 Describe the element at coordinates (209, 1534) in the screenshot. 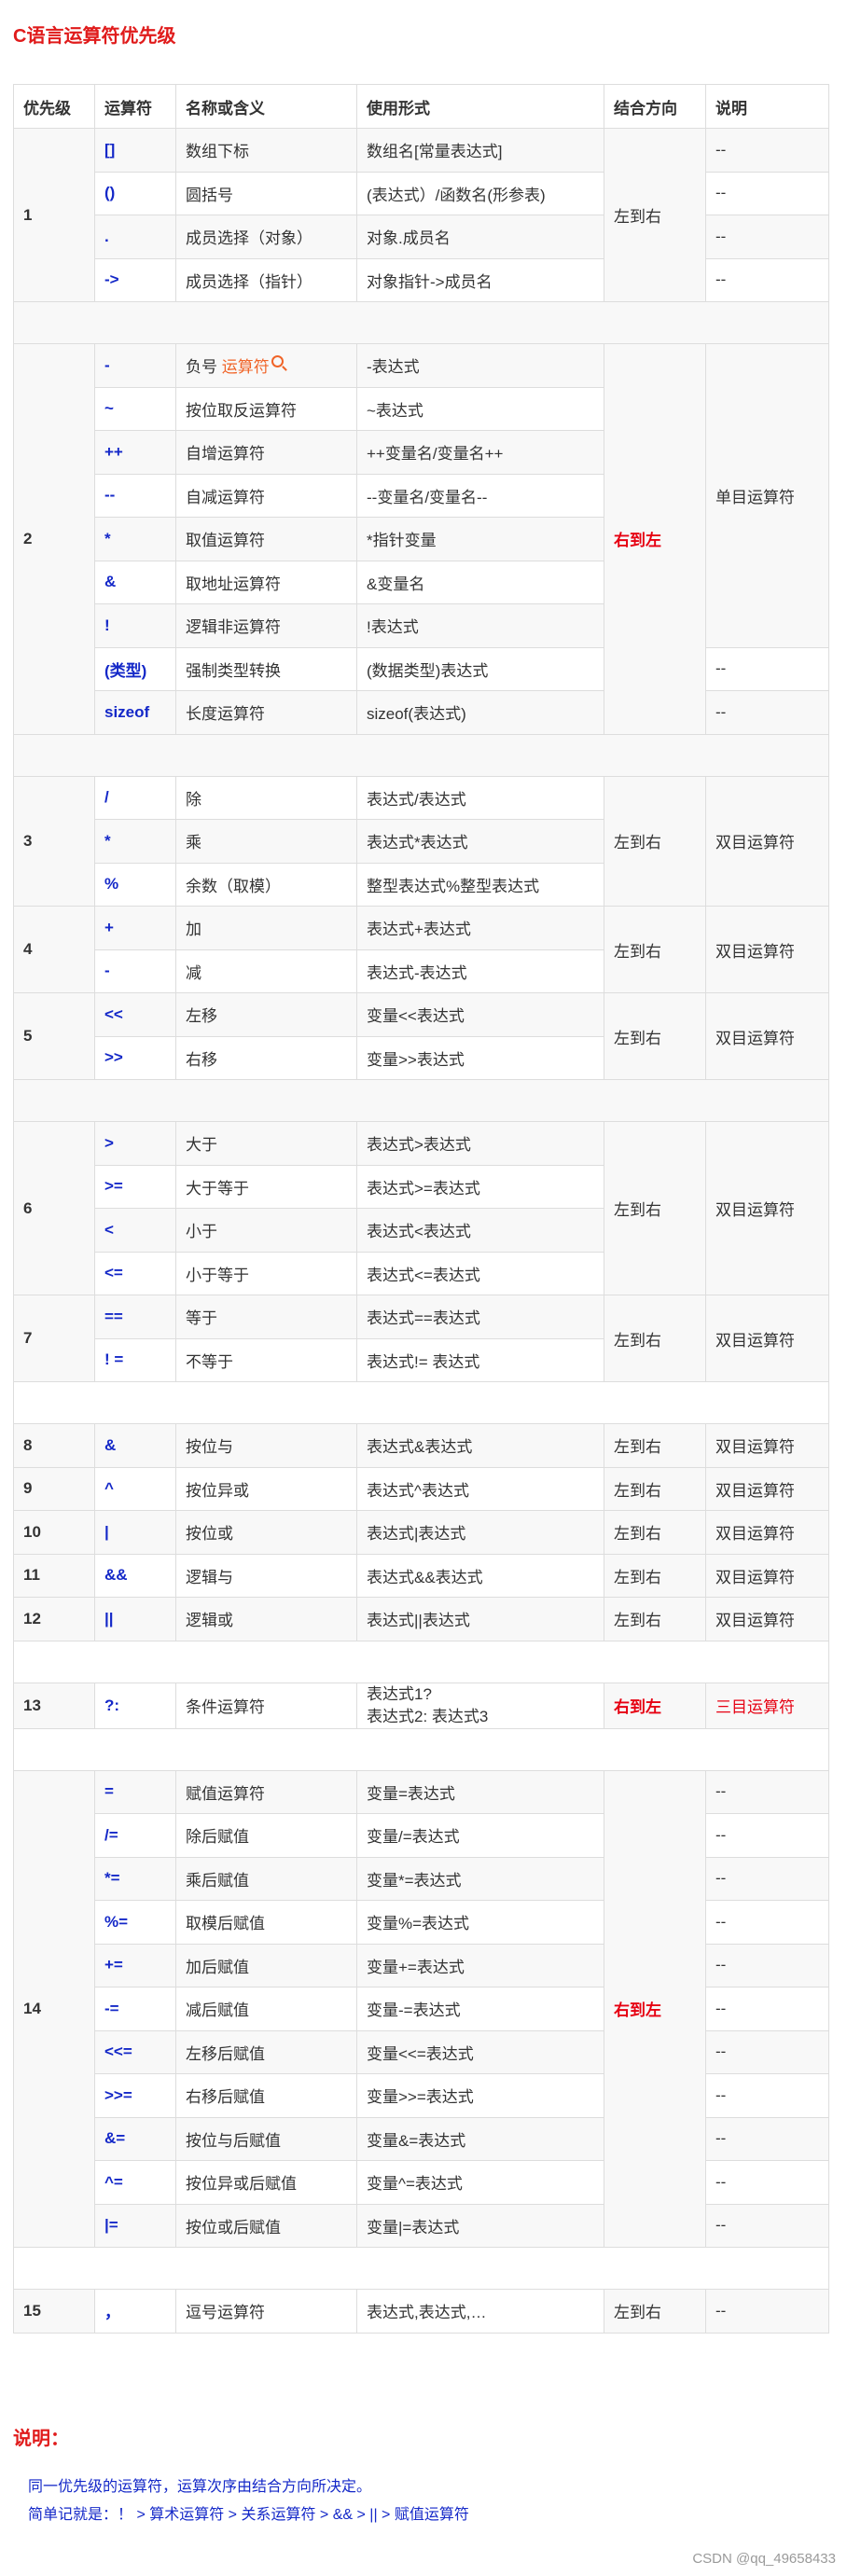

I see `name-text: 按位或` at that location.